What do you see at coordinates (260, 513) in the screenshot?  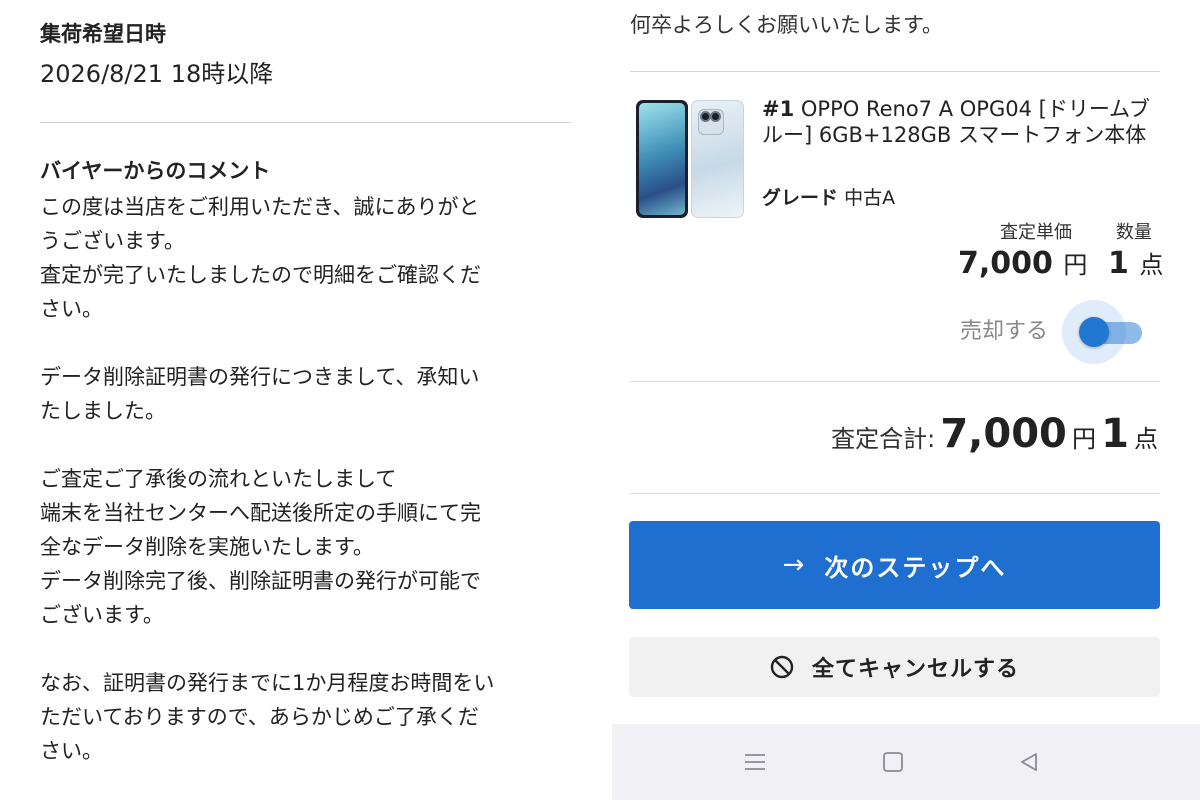 I see `comment-line: 端末を当社センターへ配送後所定の手順にて完` at bounding box center [260, 513].